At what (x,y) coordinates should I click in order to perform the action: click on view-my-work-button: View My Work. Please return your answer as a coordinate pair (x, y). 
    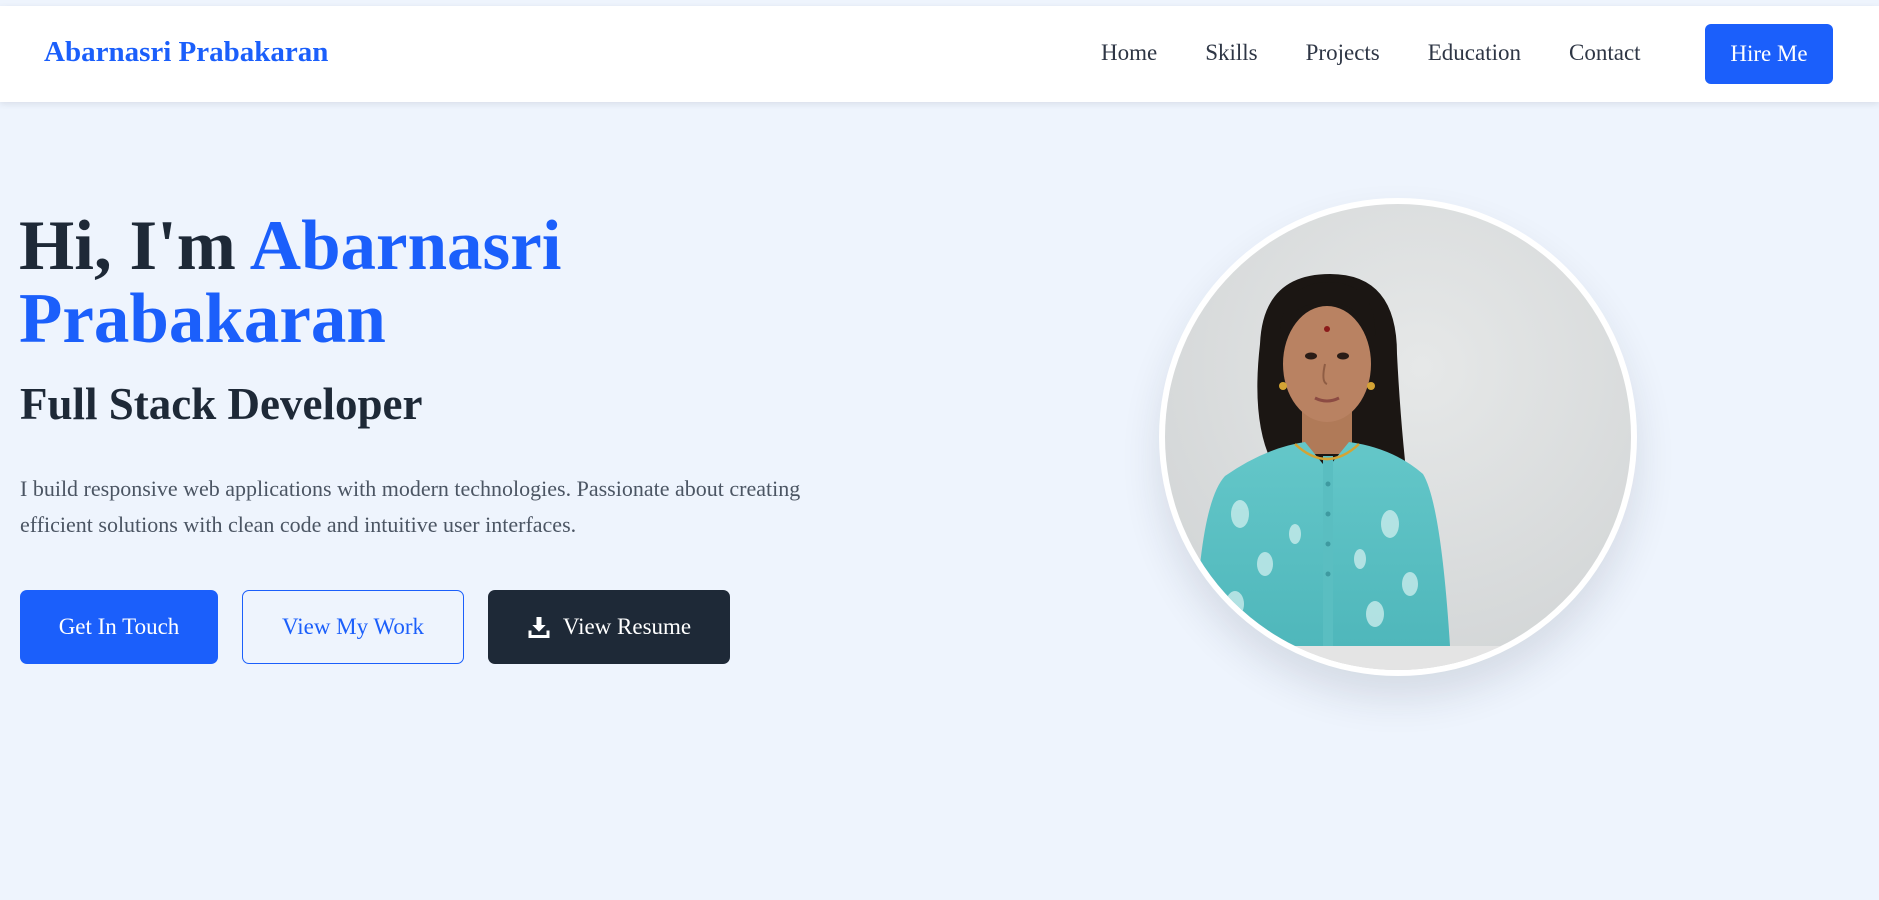
    Looking at the image, I should click on (353, 627).